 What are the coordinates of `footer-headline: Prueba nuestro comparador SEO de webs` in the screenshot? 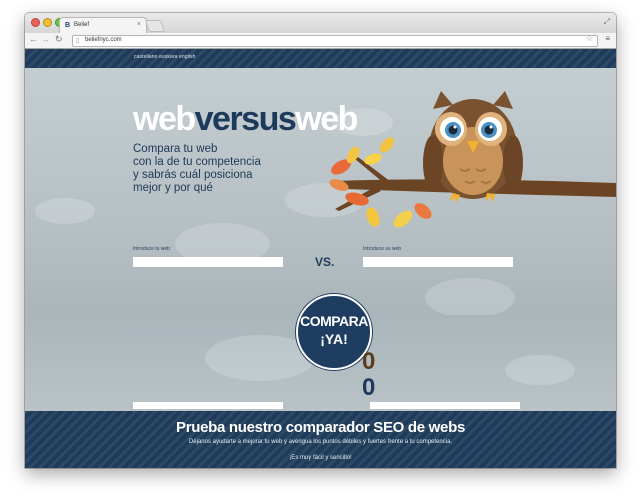 It's located at (320, 427).